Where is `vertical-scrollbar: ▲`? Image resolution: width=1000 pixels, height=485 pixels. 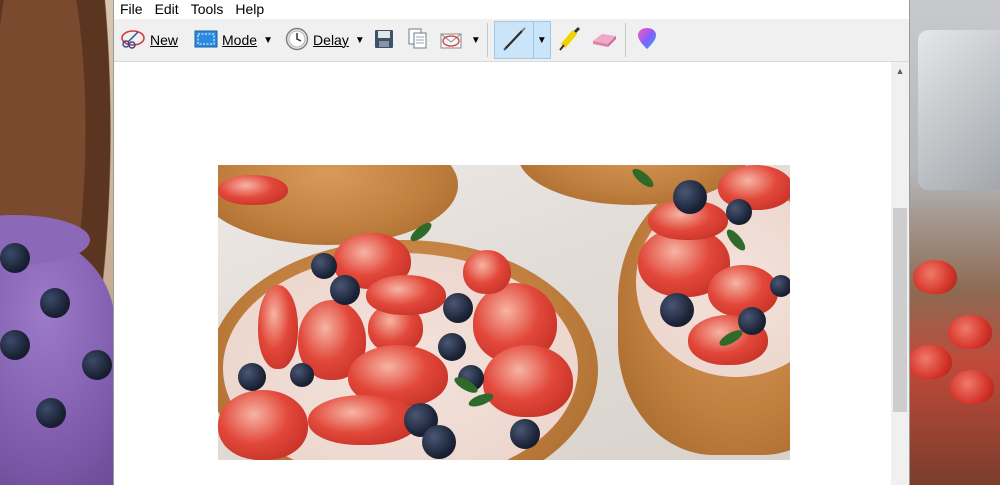 vertical-scrollbar: ▲ is located at coordinates (900, 273).